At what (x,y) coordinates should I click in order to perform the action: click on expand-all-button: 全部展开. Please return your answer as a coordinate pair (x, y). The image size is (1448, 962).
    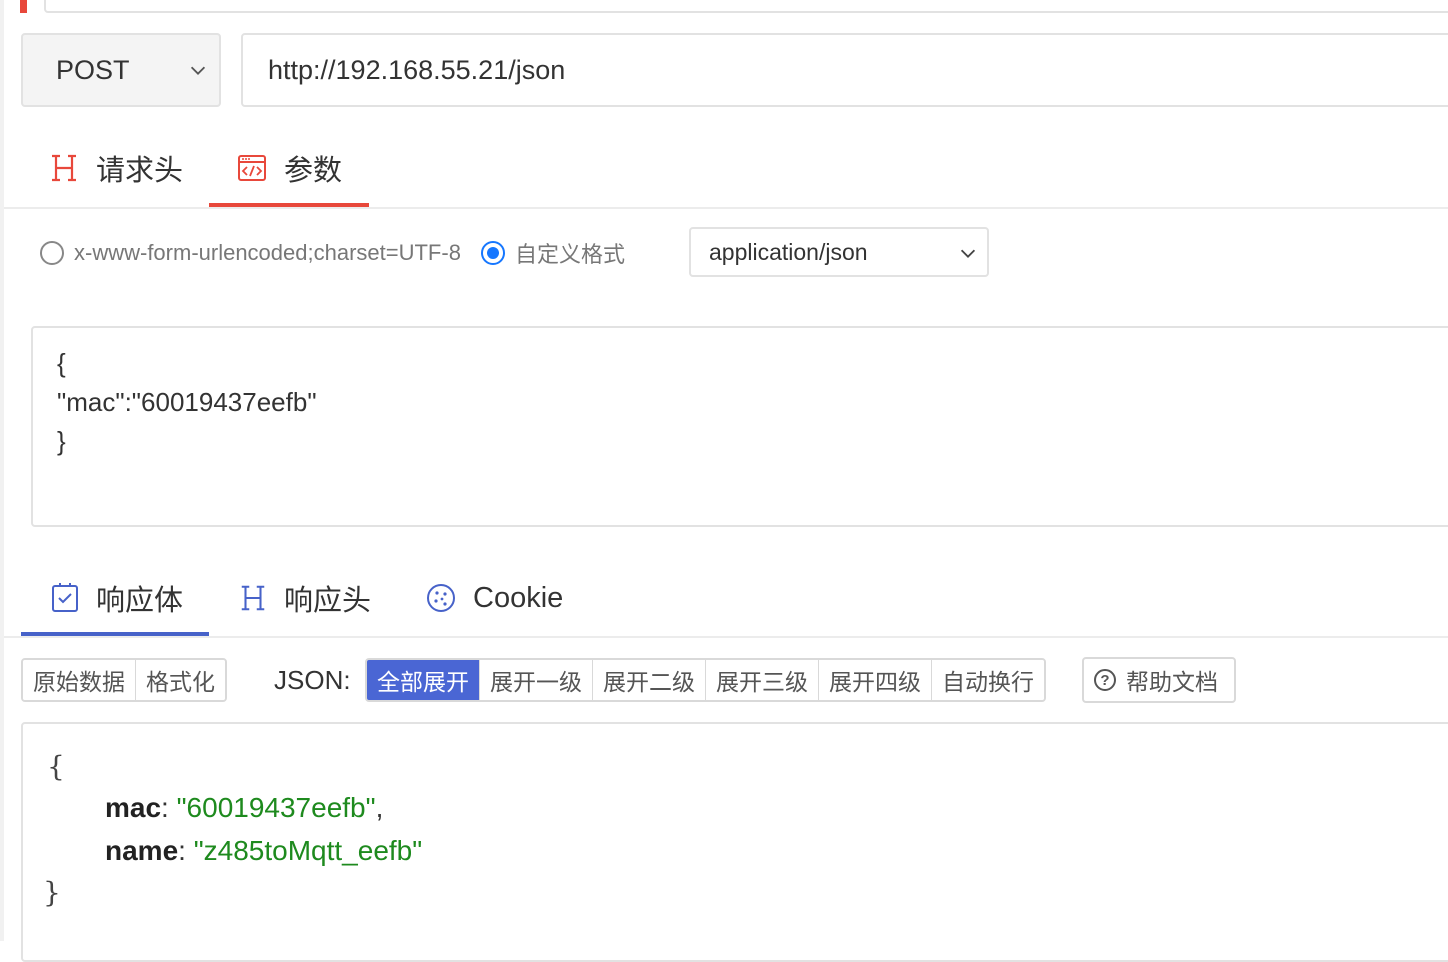
    Looking at the image, I should click on (423, 680).